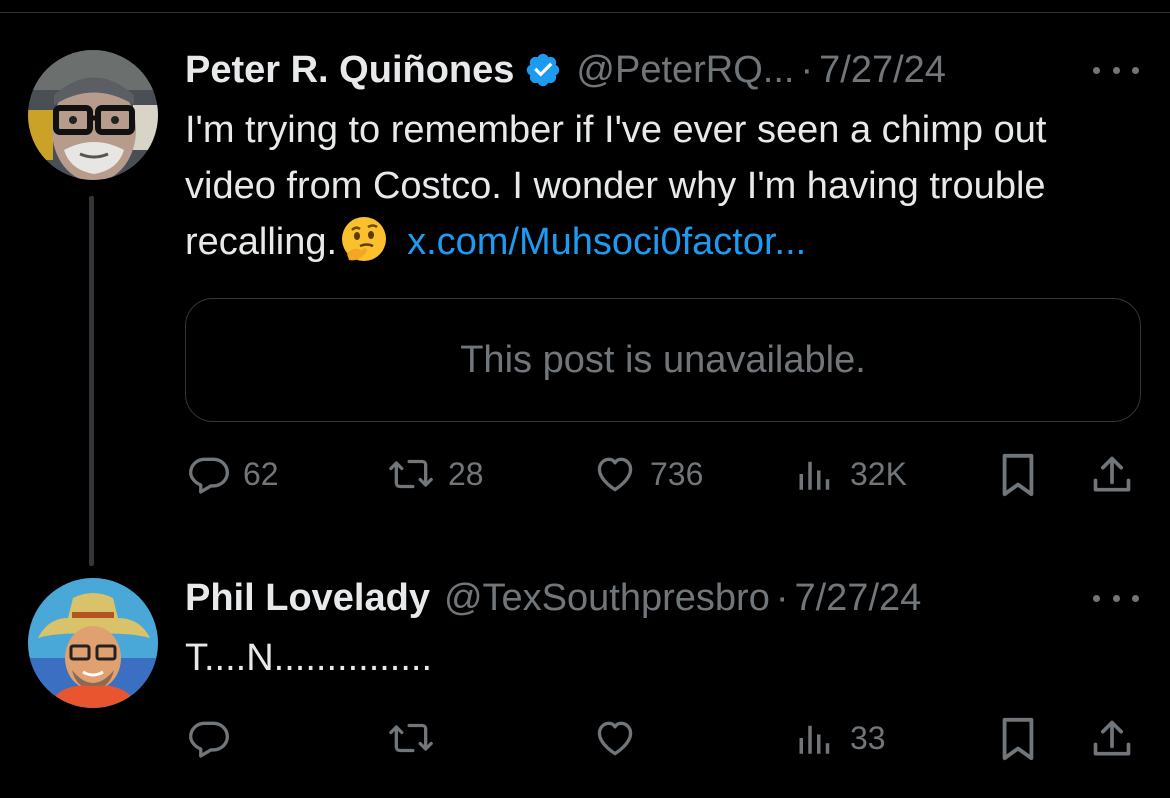  Describe the element at coordinates (585, 12) in the screenshot. I see `top-divider` at that location.